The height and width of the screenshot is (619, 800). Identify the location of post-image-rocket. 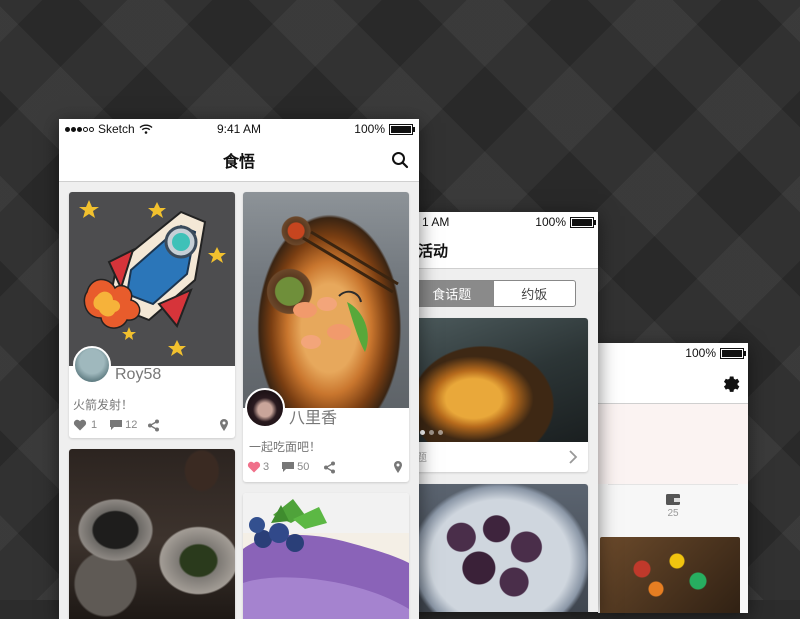
(152, 288).